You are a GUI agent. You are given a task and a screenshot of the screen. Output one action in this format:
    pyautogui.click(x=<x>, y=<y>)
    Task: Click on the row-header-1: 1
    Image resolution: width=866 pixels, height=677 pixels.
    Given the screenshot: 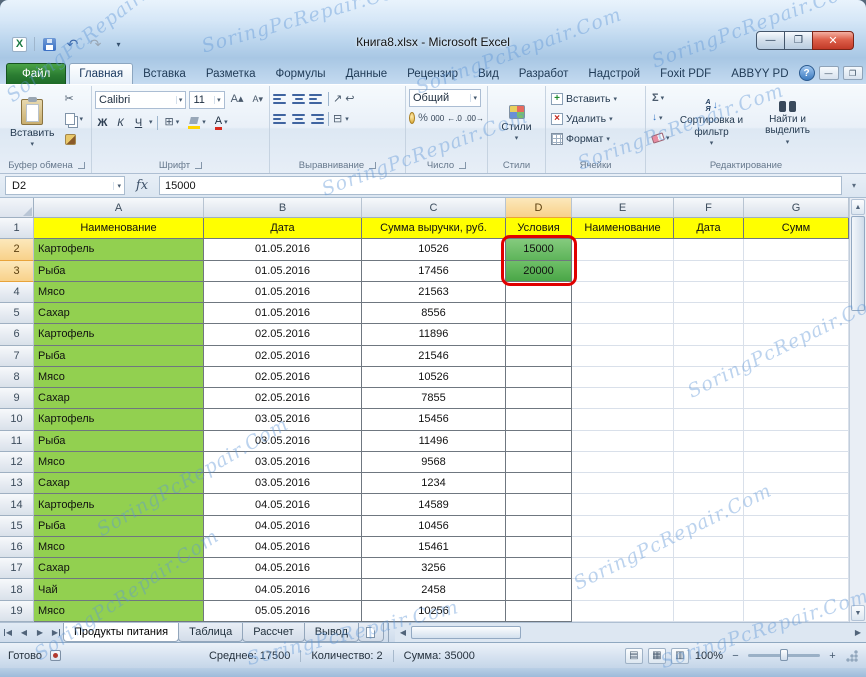 What is the action you would take?
    pyautogui.click(x=17, y=229)
    